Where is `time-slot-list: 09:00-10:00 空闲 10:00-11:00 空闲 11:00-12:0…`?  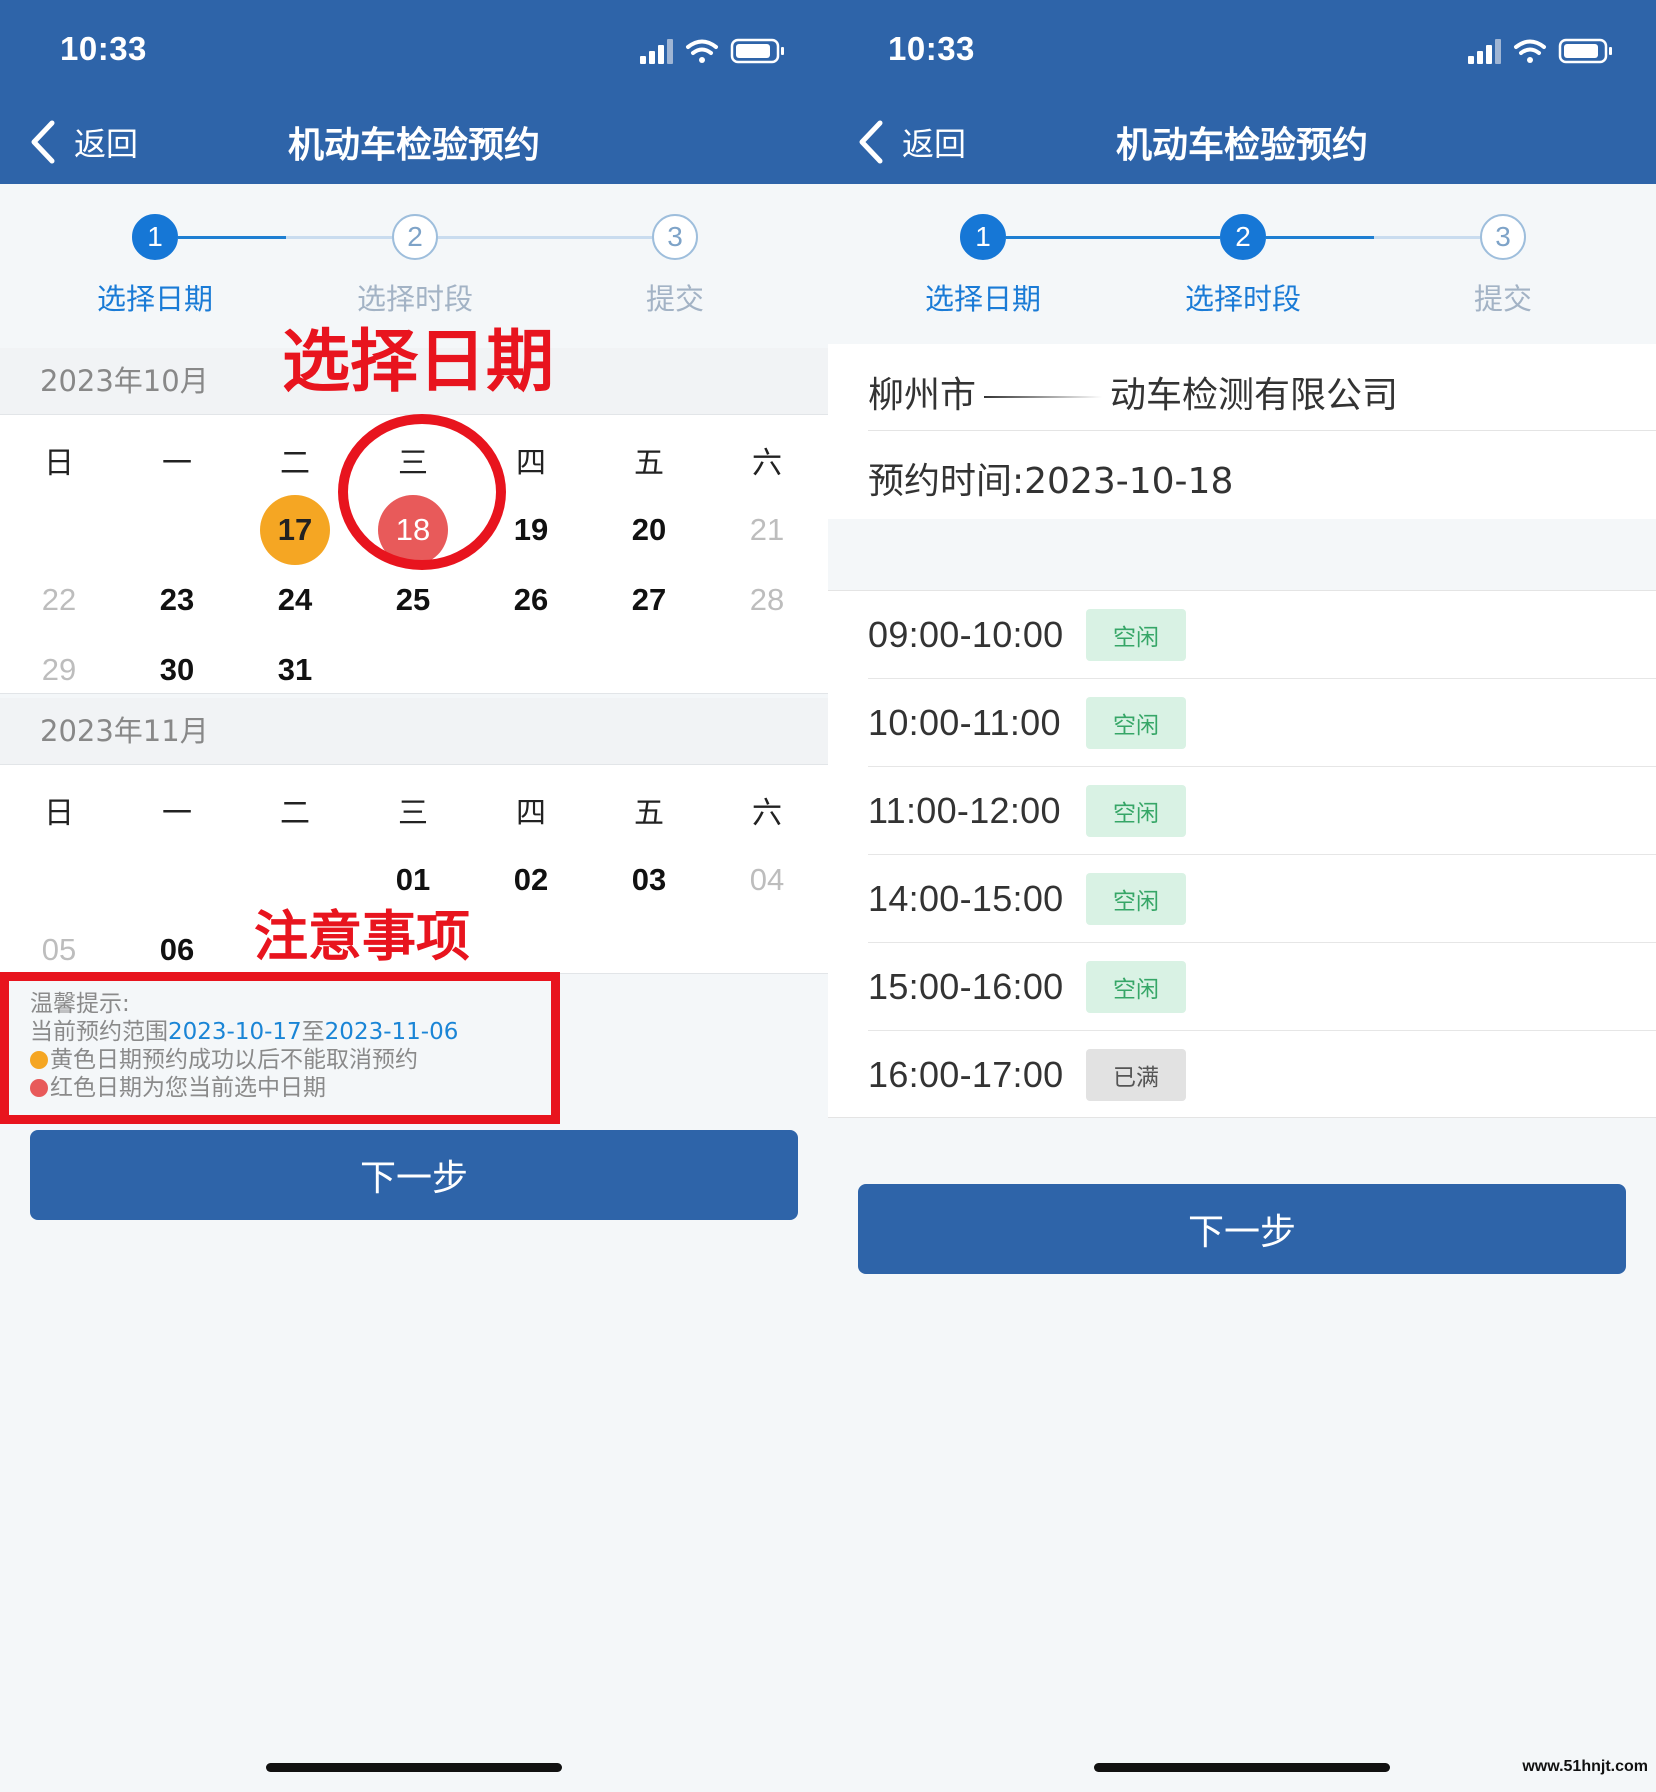
time-slot-list: 09:00-10:00 空闲 10:00-11:00 空闲 11:00-12:0… is located at coordinates (1242, 854).